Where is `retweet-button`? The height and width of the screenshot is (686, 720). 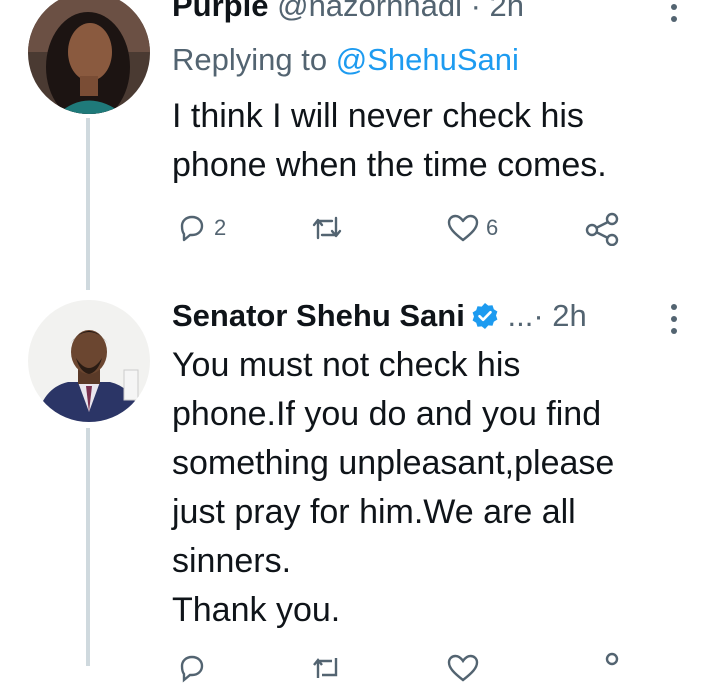 retweet-button is located at coordinates (327, 228).